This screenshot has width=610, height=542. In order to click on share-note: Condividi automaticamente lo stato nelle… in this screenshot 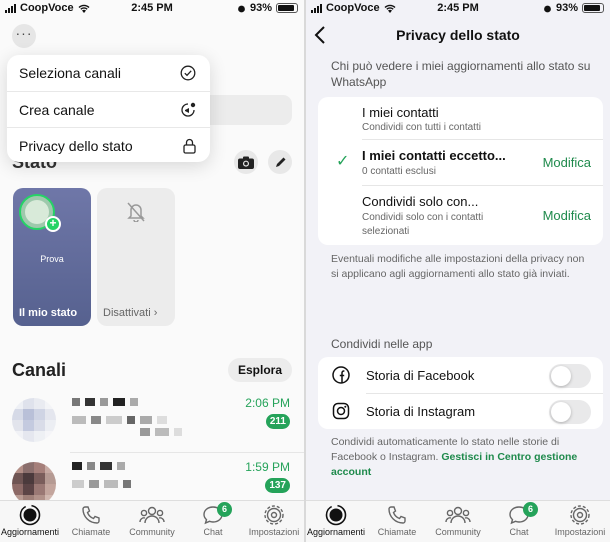, I will do `click(454, 457)`.